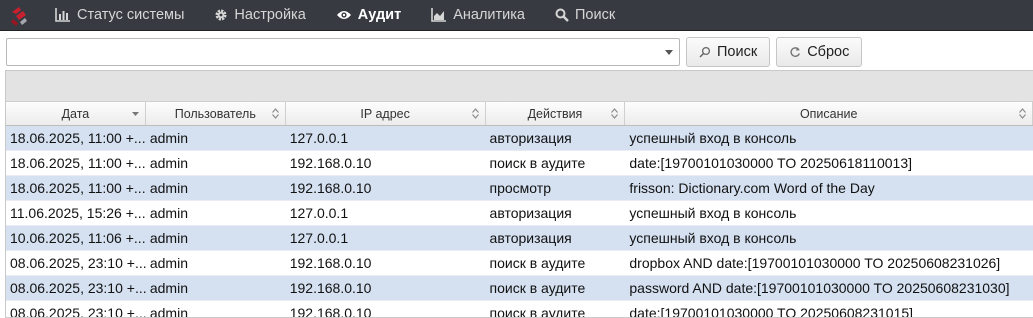  I want to click on gear-icon, so click(221, 15).